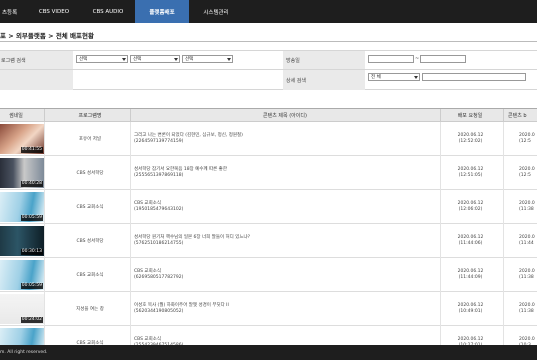 The width and height of the screenshot is (537, 360). Describe the element at coordinates (22, 139) in the screenshot. I see `video-thumbnail: 00:41:55` at that location.